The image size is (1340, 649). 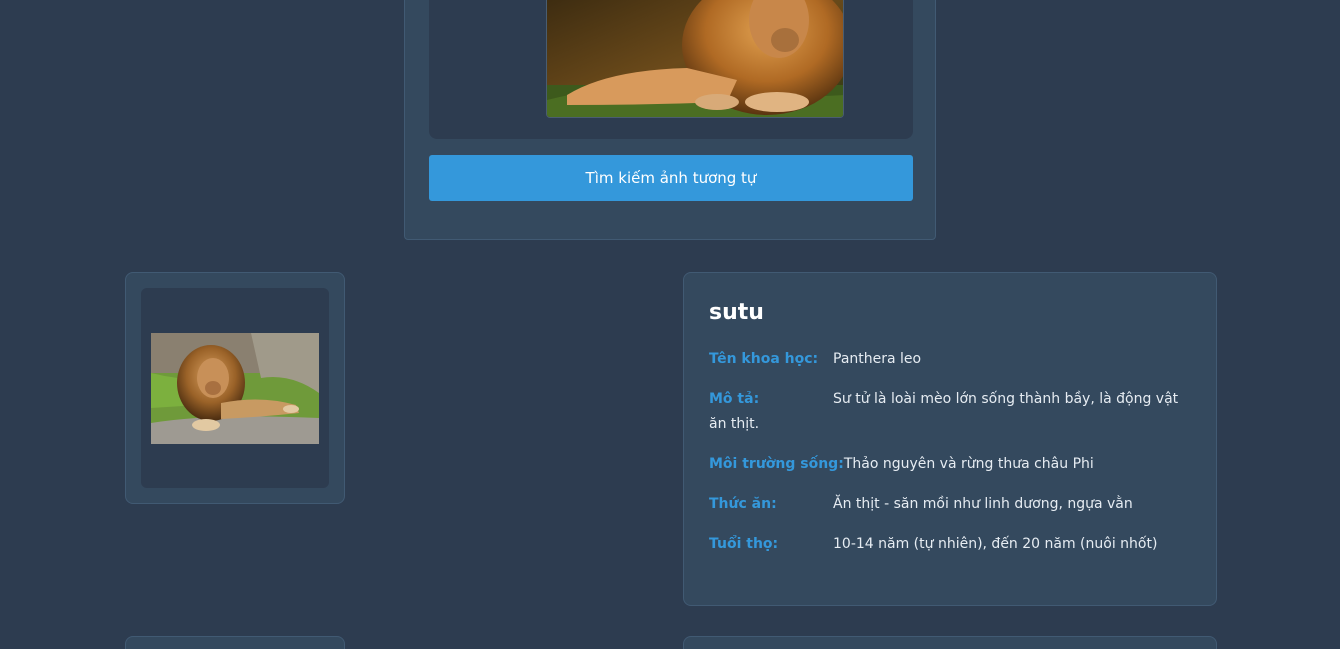 I want to click on info-value: Panthera leo, so click(x=877, y=359).